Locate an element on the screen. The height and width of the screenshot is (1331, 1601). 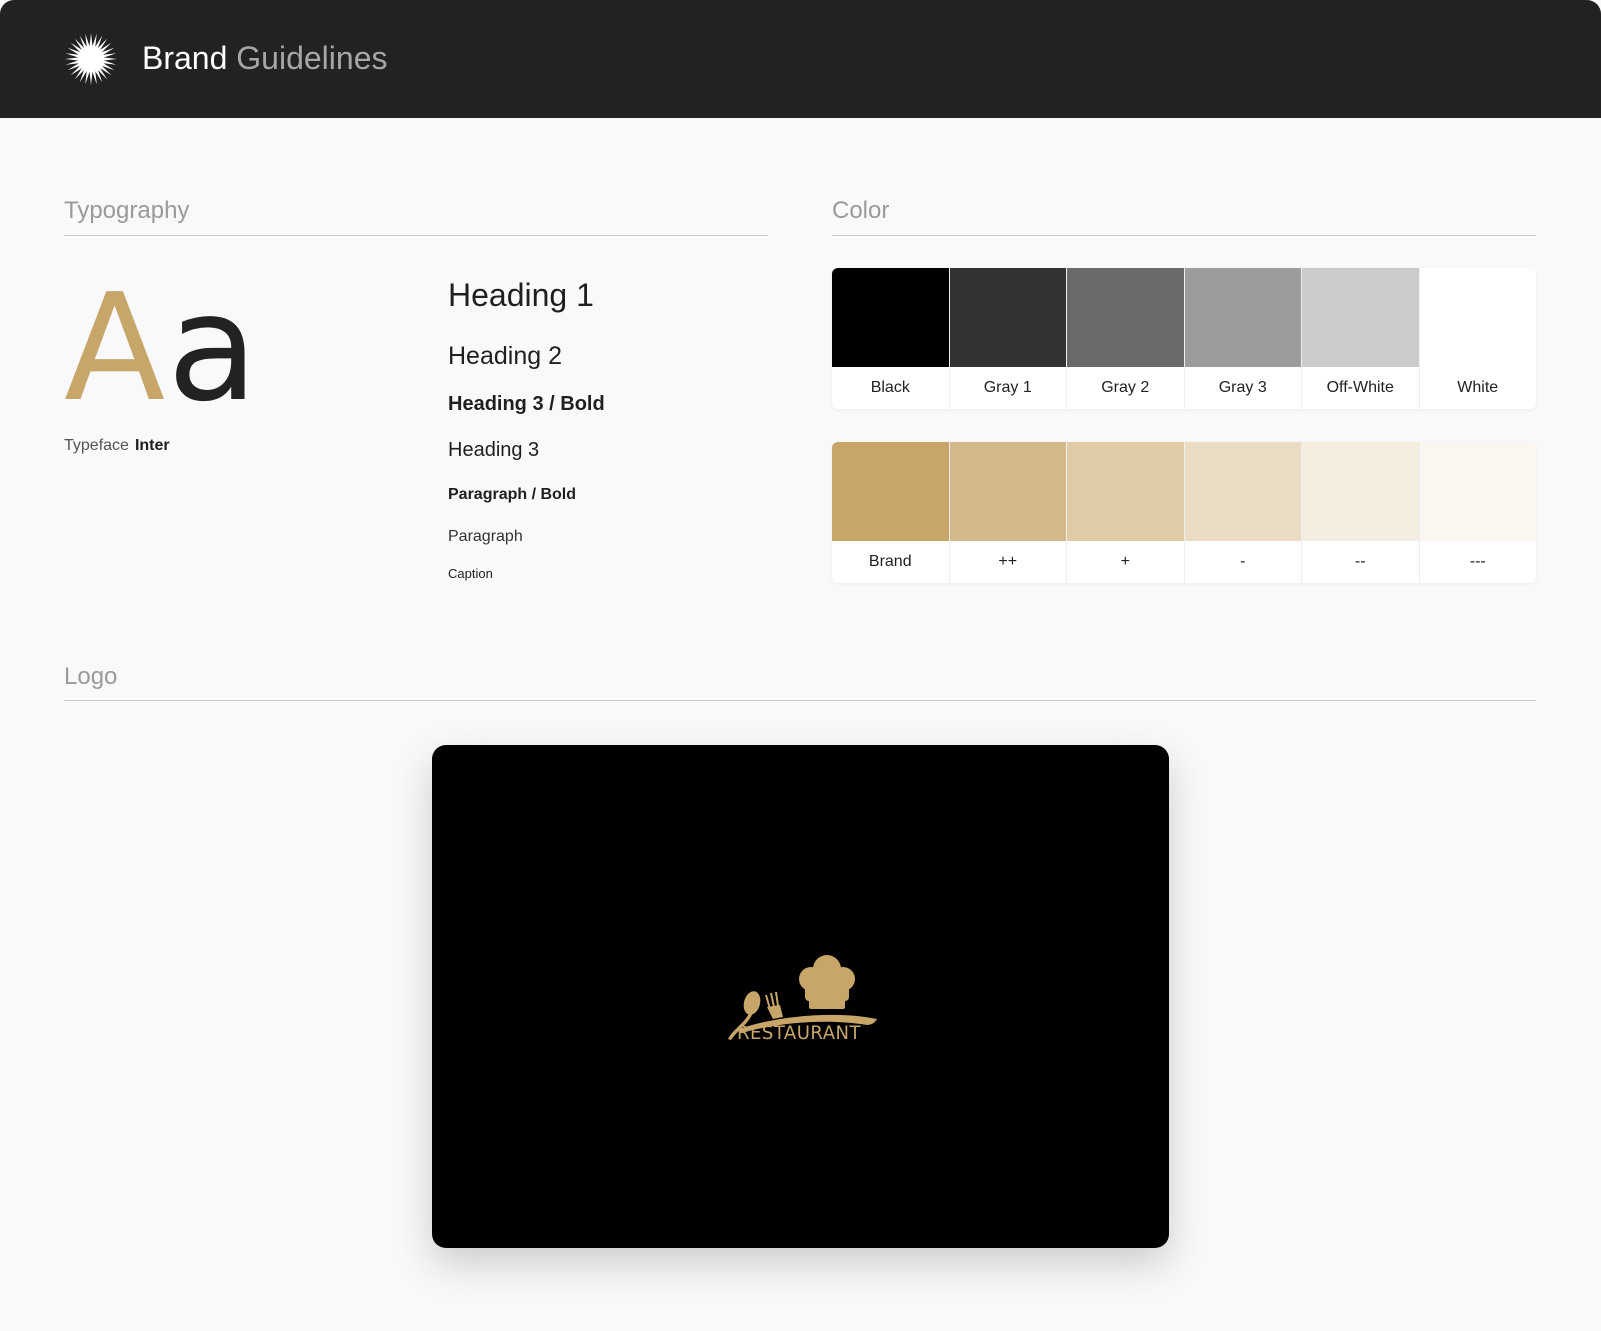
swatch-gray-2: Gray 2 is located at coordinates (1126, 338).